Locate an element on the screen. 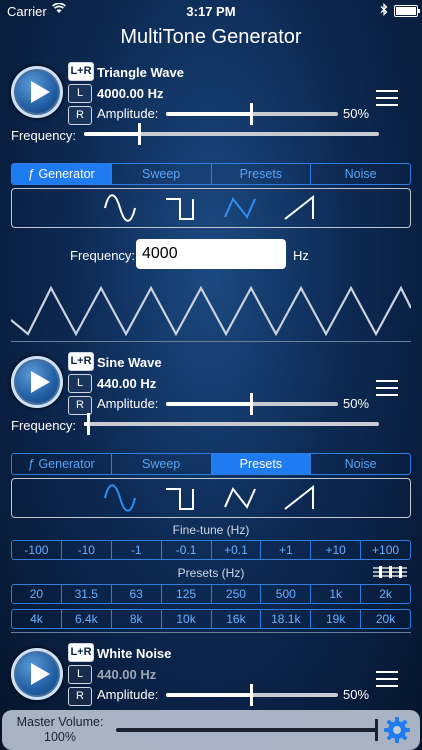 Image resolution: width=422 pixels, height=750 pixels. sliders-icon is located at coordinates (390, 572).